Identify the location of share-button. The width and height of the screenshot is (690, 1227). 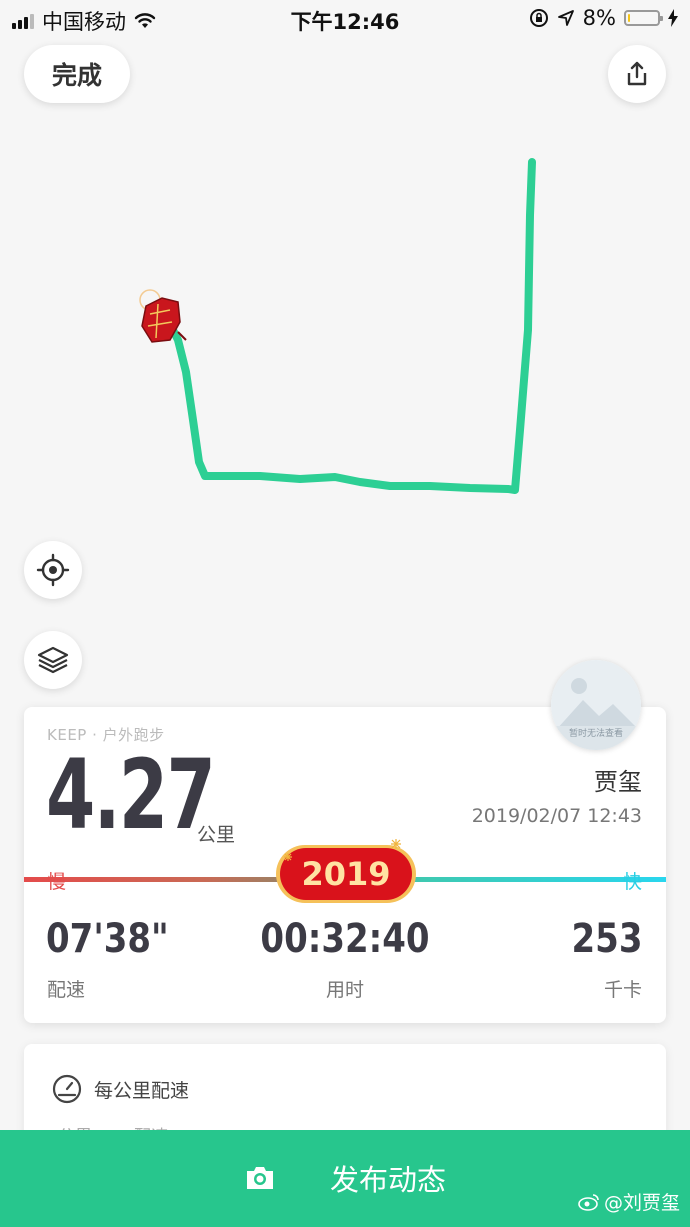
(637, 74).